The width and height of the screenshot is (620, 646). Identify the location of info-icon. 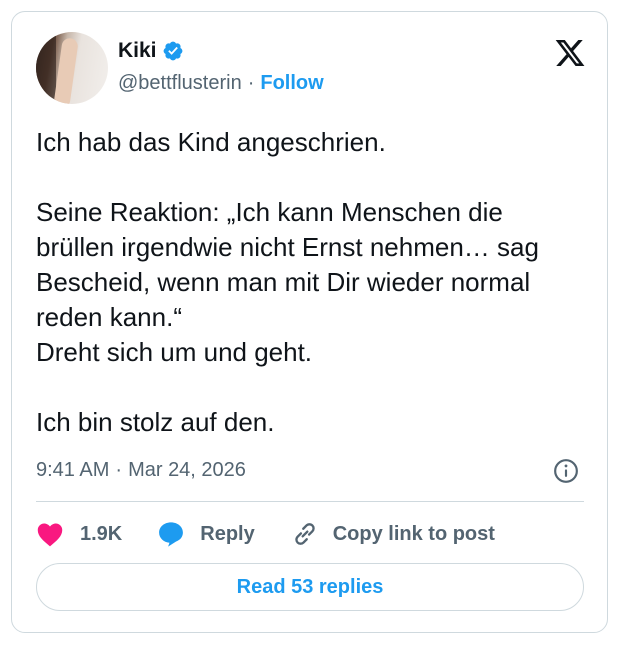
(566, 471).